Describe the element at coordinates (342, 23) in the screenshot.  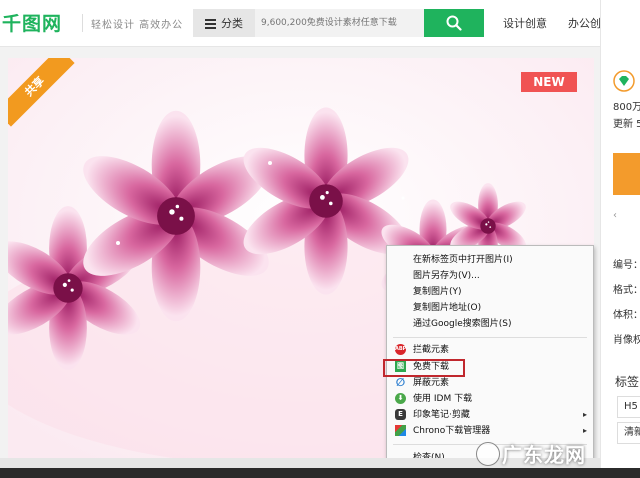
I see `search-input` at that location.